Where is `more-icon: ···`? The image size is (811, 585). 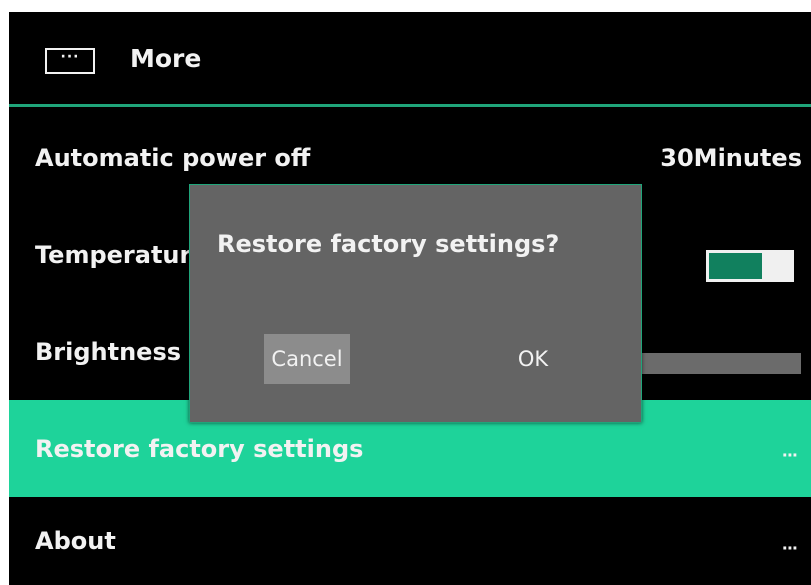
more-icon: ··· is located at coordinates (70, 61).